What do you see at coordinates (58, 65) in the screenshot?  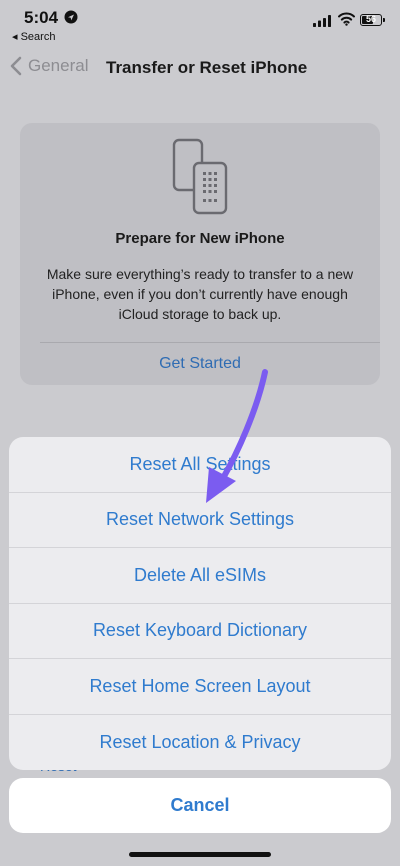 I see `back-button-label: General` at bounding box center [58, 65].